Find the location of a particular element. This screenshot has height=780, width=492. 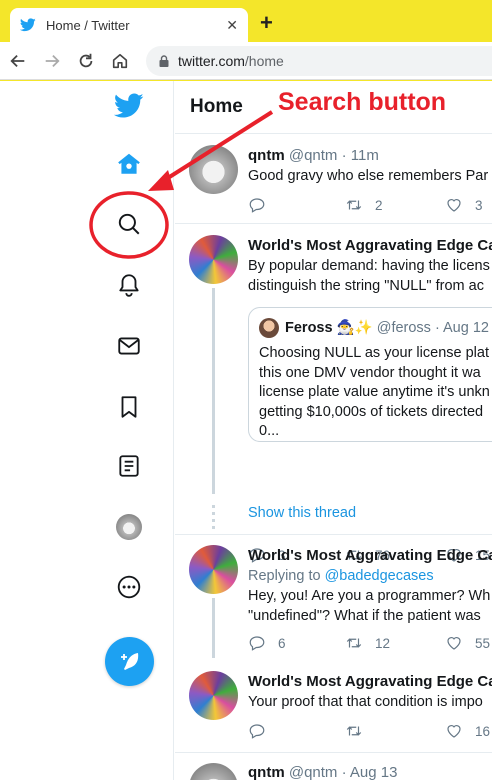

replying-handle-link: @badedgecases is located at coordinates (379, 576).